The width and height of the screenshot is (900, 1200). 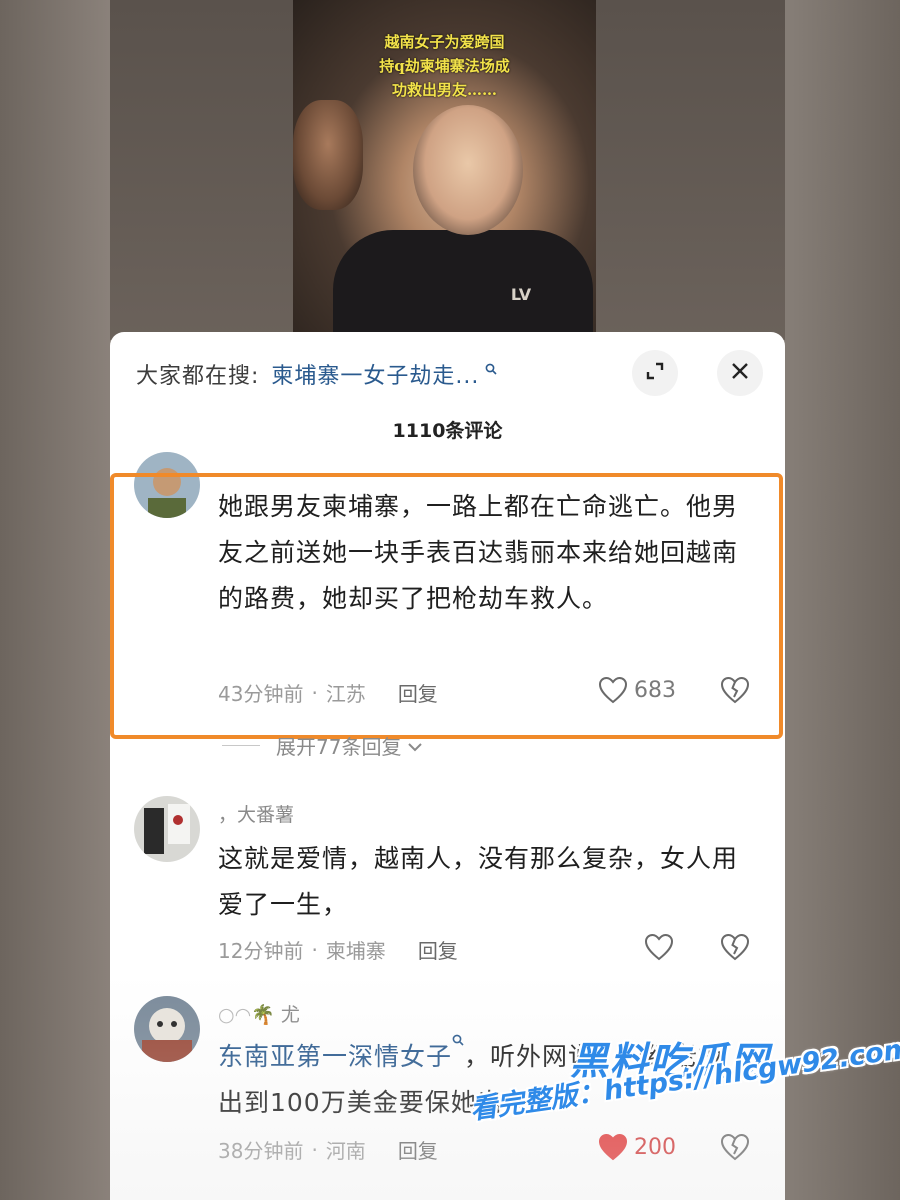 What do you see at coordinates (613, 1147) in the screenshot?
I see `heart-filled-icon` at bounding box center [613, 1147].